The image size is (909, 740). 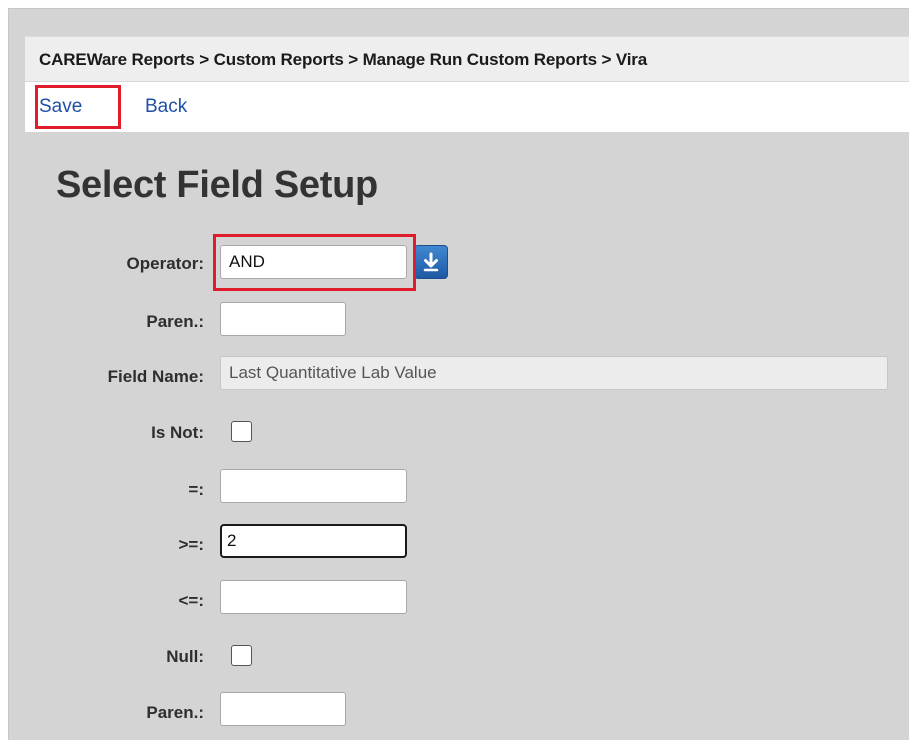 I want to click on lte-field, so click(x=313, y=597).